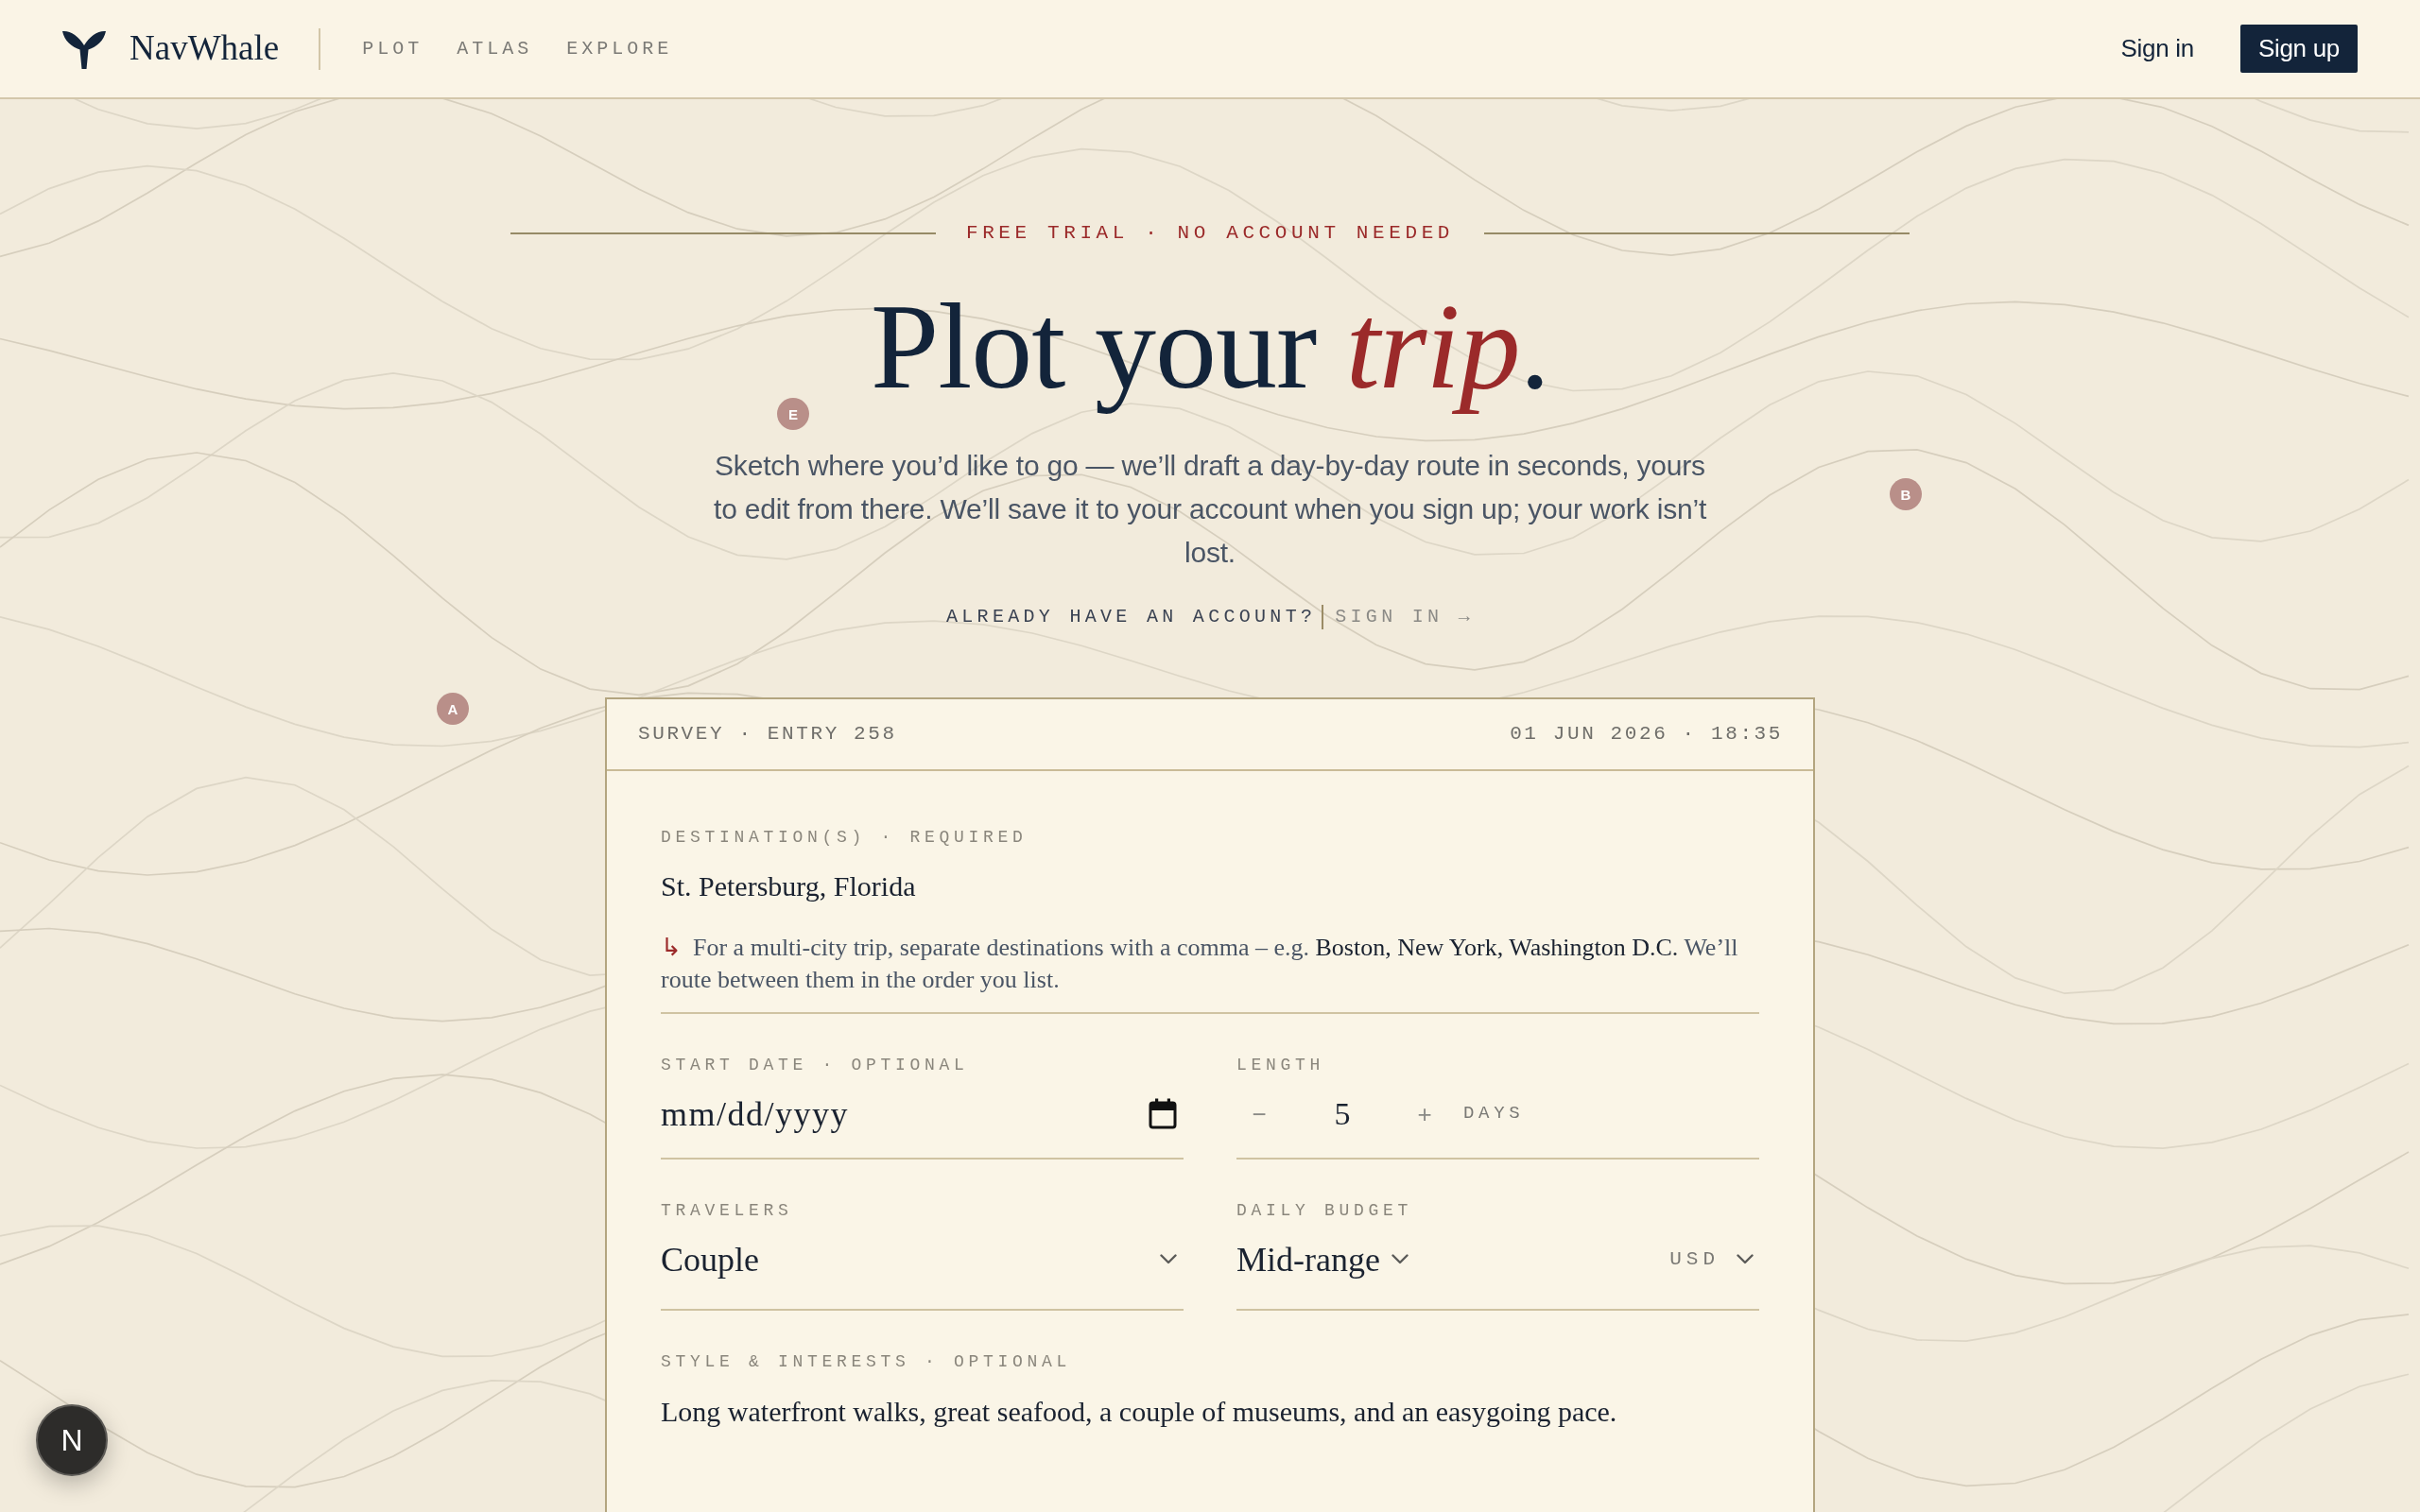  What do you see at coordinates (1210, 509) in the screenshot?
I see `hero-subtitle: Sketch where you’d like to go — we’ll draft a day-by-day route in seconds, yours to edit from there. We’ll save it to your account when you sign up; your work isn’t lost.` at bounding box center [1210, 509].